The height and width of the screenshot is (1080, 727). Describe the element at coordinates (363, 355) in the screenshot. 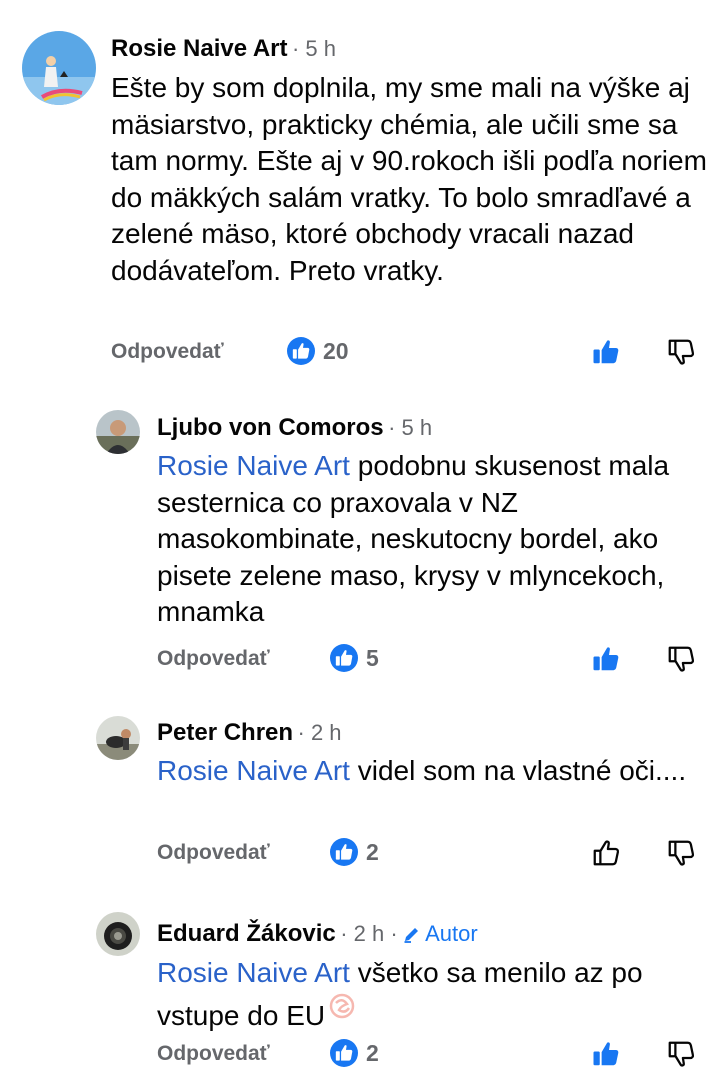

I see `comment-actions: Odpovedať 20` at that location.